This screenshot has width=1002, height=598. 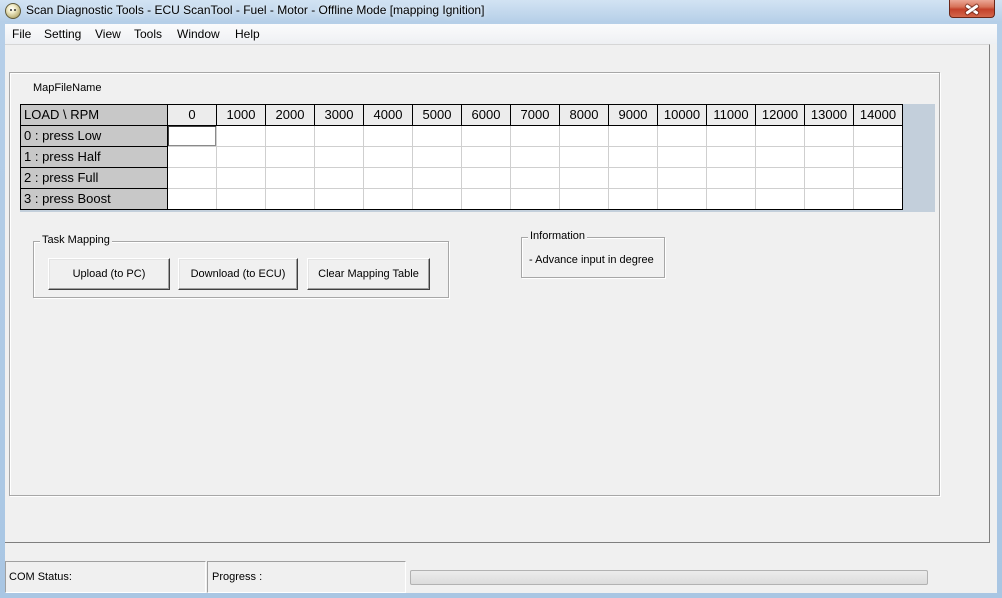 I want to click on menu-window: Window, so click(x=198, y=34).